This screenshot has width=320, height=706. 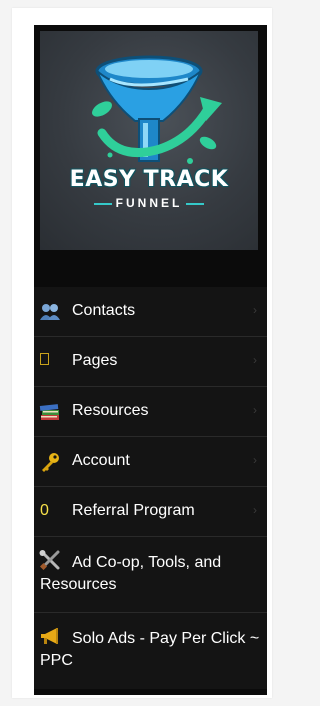 What do you see at coordinates (44, 510) in the screenshot?
I see `referral-count-icon: 0` at bounding box center [44, 510].